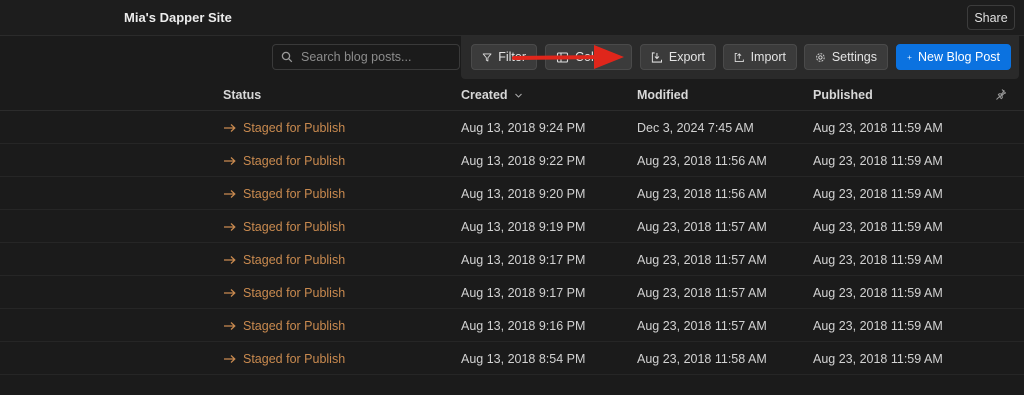 This screenshot has height=395, width=1024. What do you see at coordinates (702, 359) in the screenshot?
I see `modified-cell: Aug 23, 2018 11:58 AM` at bounding box center [702, 359].